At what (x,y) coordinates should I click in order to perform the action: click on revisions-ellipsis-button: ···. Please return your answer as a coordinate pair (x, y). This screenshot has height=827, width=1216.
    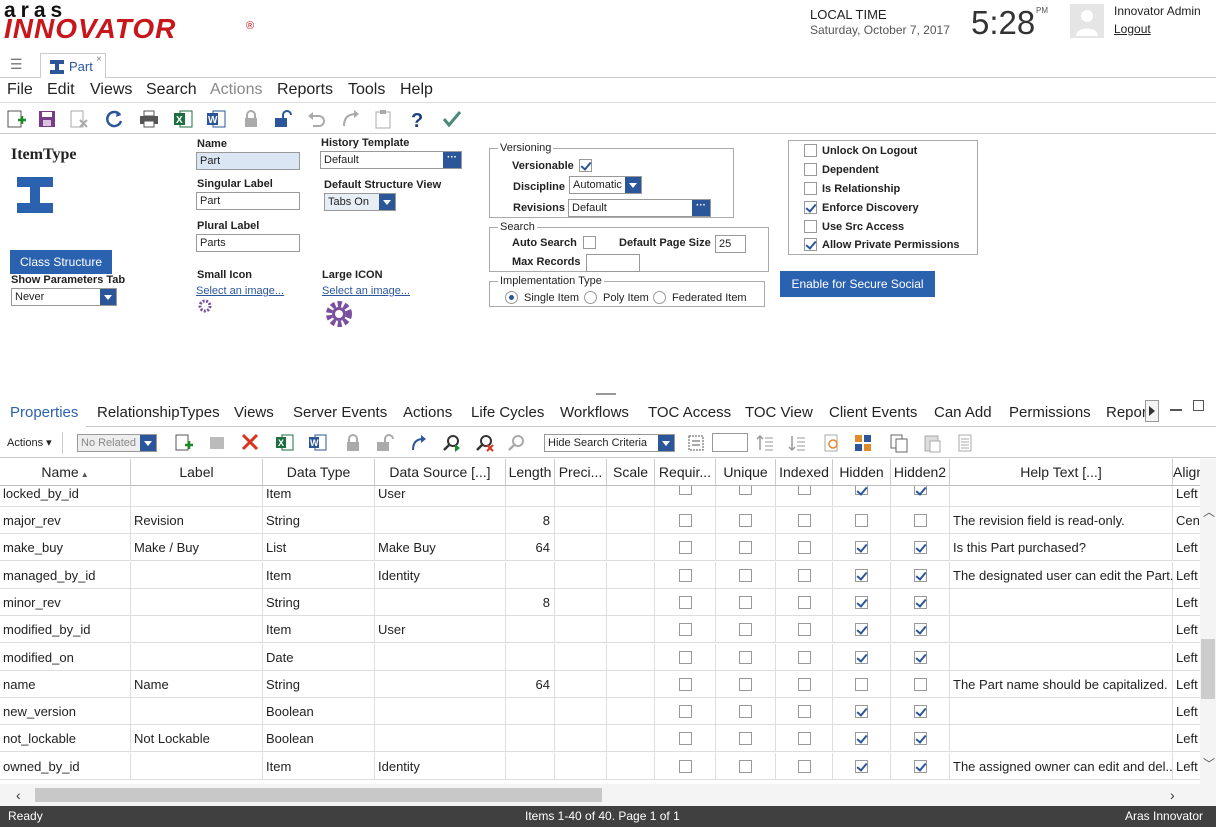
    Looking at the image, I should click on (701, 208).